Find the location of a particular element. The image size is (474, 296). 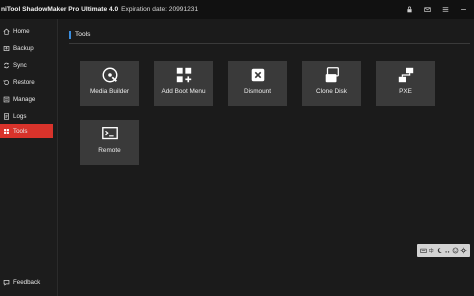

remote-icon is located at coordinates (110, 134).